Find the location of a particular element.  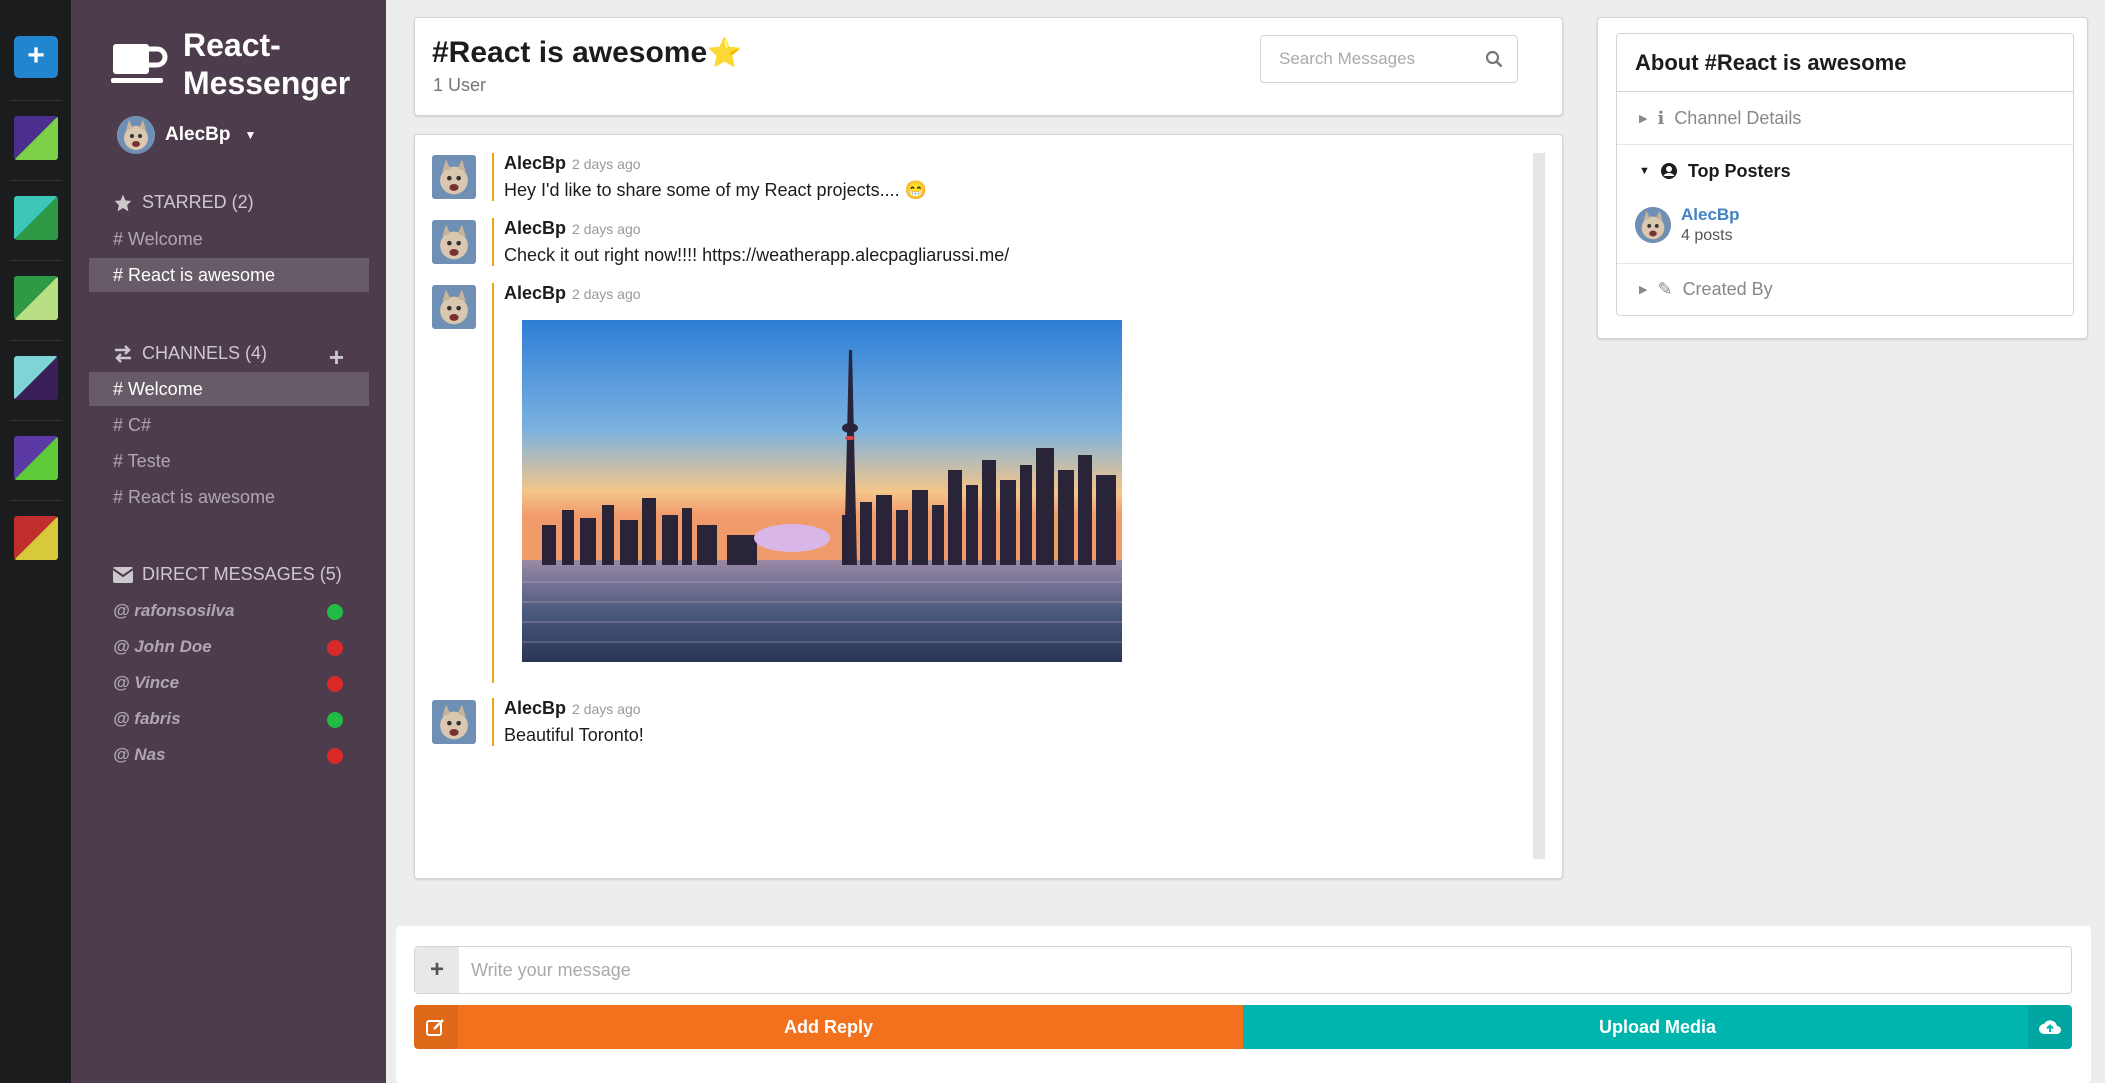

upload-media-button: Upload Media is located at coordinates (1657, 1027).